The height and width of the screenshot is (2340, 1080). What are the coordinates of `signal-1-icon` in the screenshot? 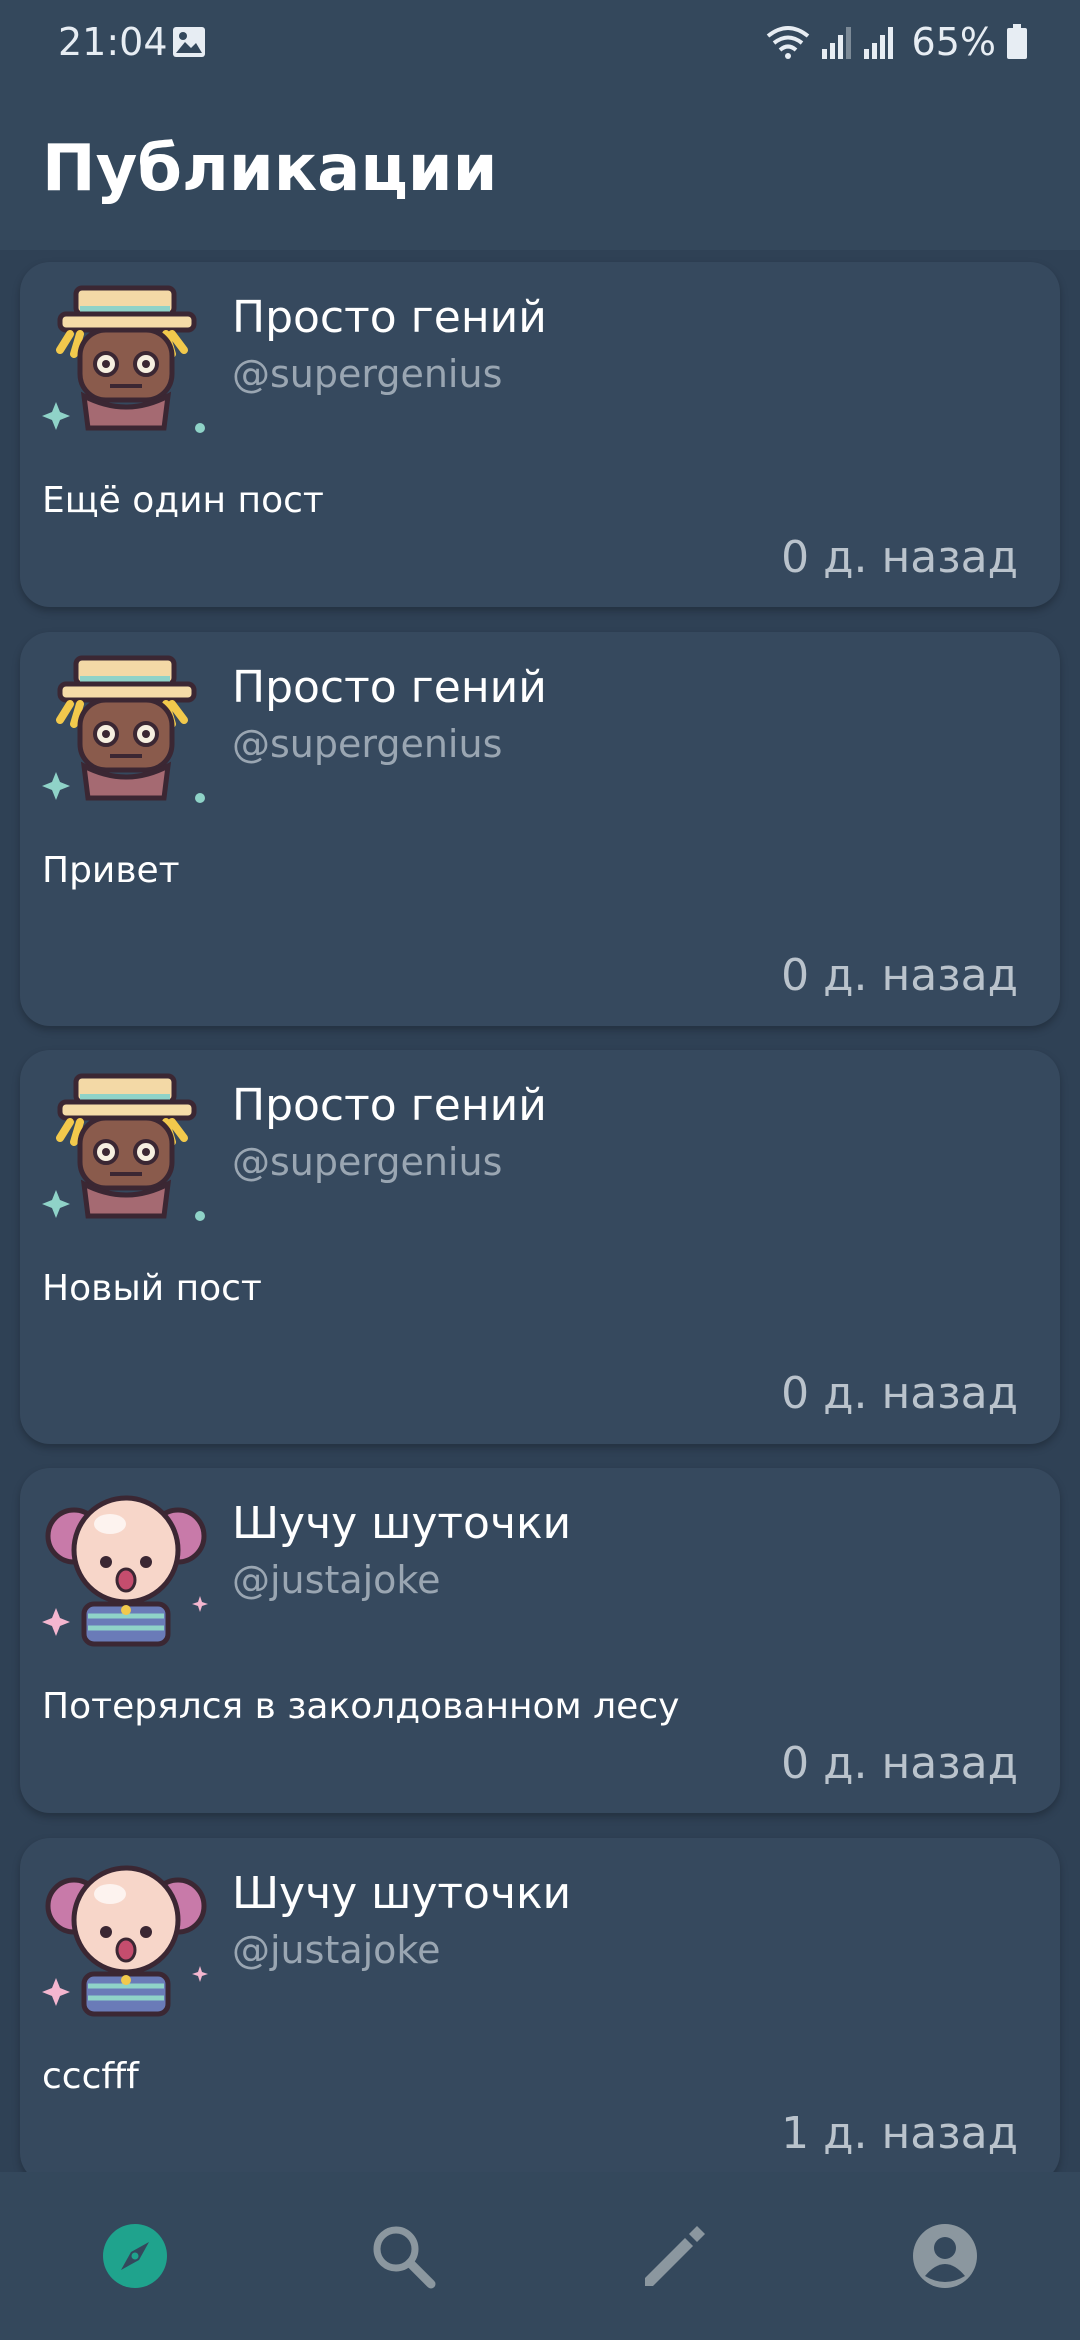 It's located at (836, 43).